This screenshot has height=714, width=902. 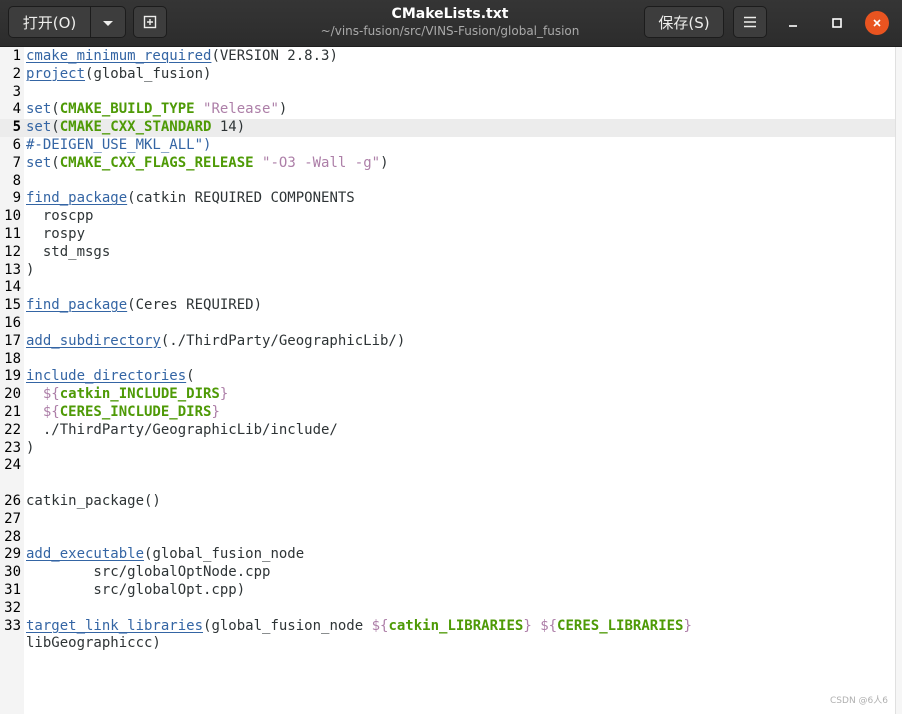 What do you see at coordinates (108, 22) in the screenshot?
I see `open-recent-dropdown` at bounding box center [108, 22].